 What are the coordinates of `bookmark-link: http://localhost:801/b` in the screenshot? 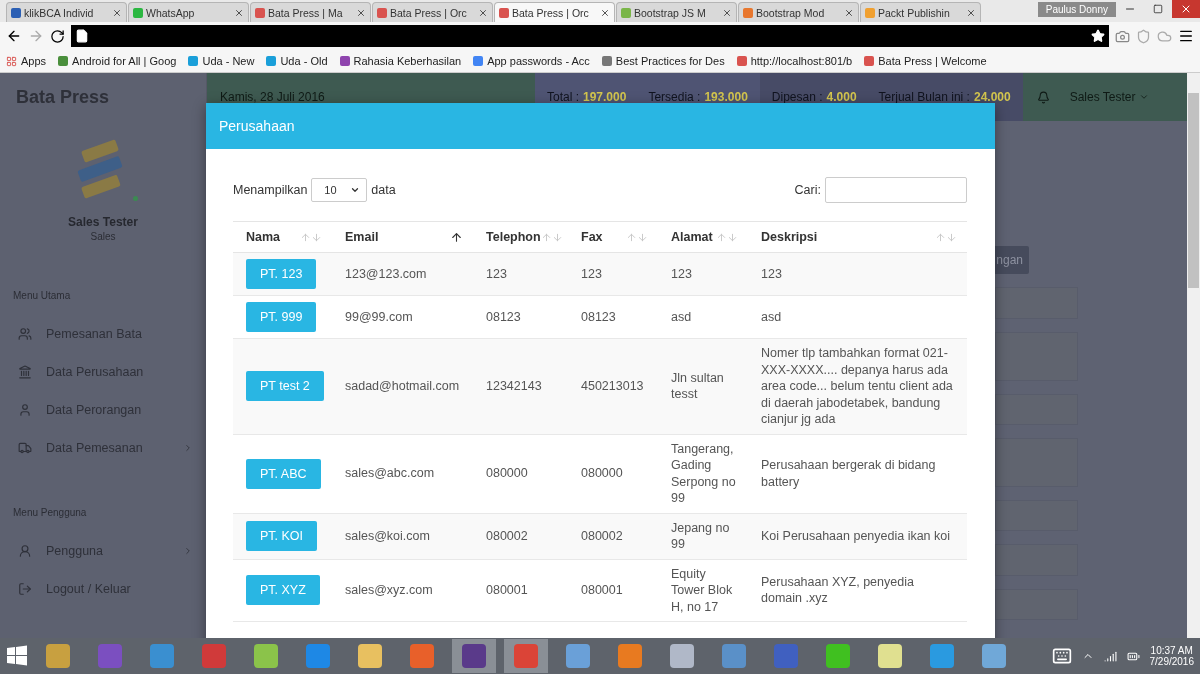 It's located at (801, 61).